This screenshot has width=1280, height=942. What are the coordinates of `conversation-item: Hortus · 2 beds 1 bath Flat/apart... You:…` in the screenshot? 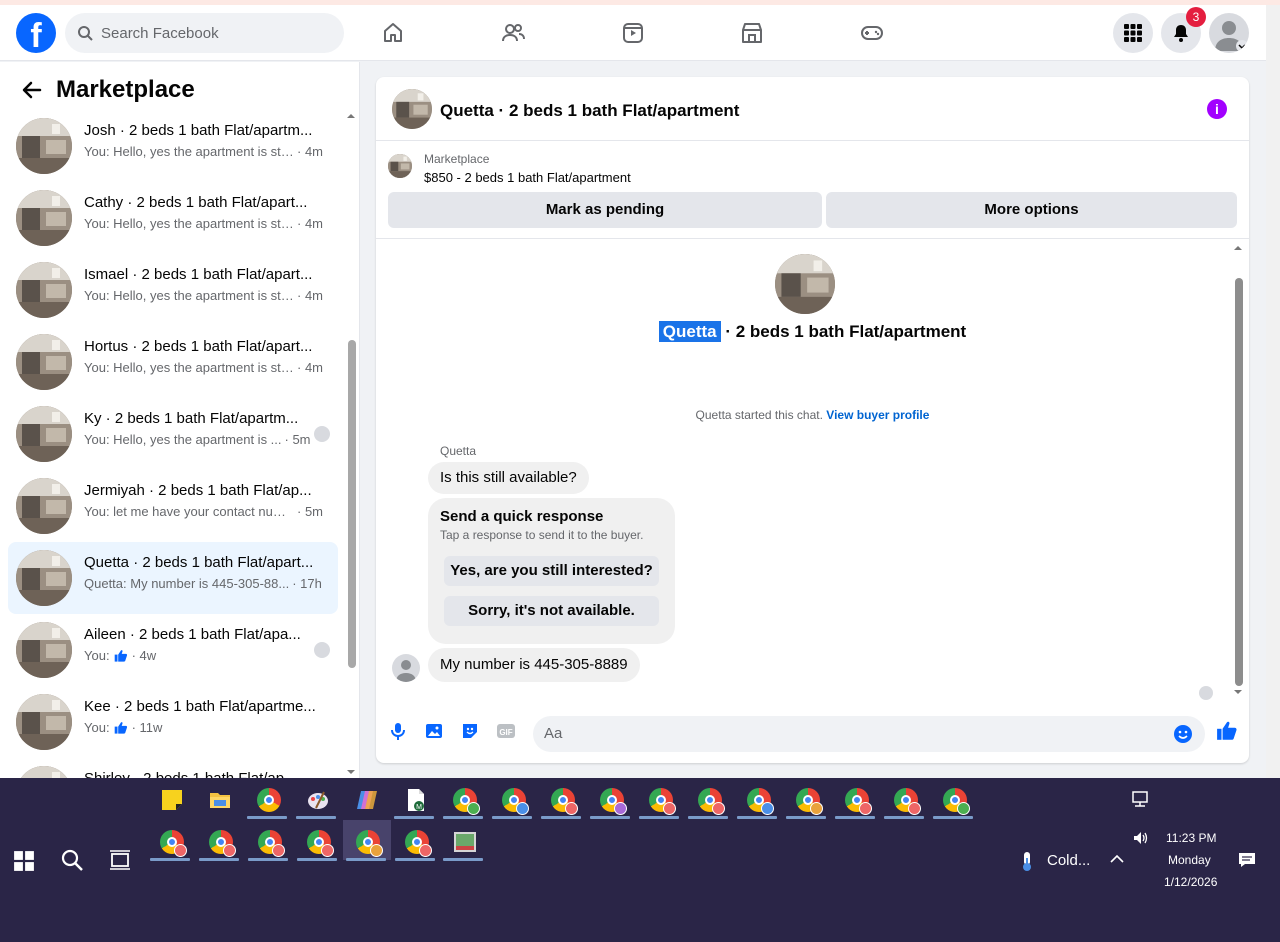 It's located at (173, 362).